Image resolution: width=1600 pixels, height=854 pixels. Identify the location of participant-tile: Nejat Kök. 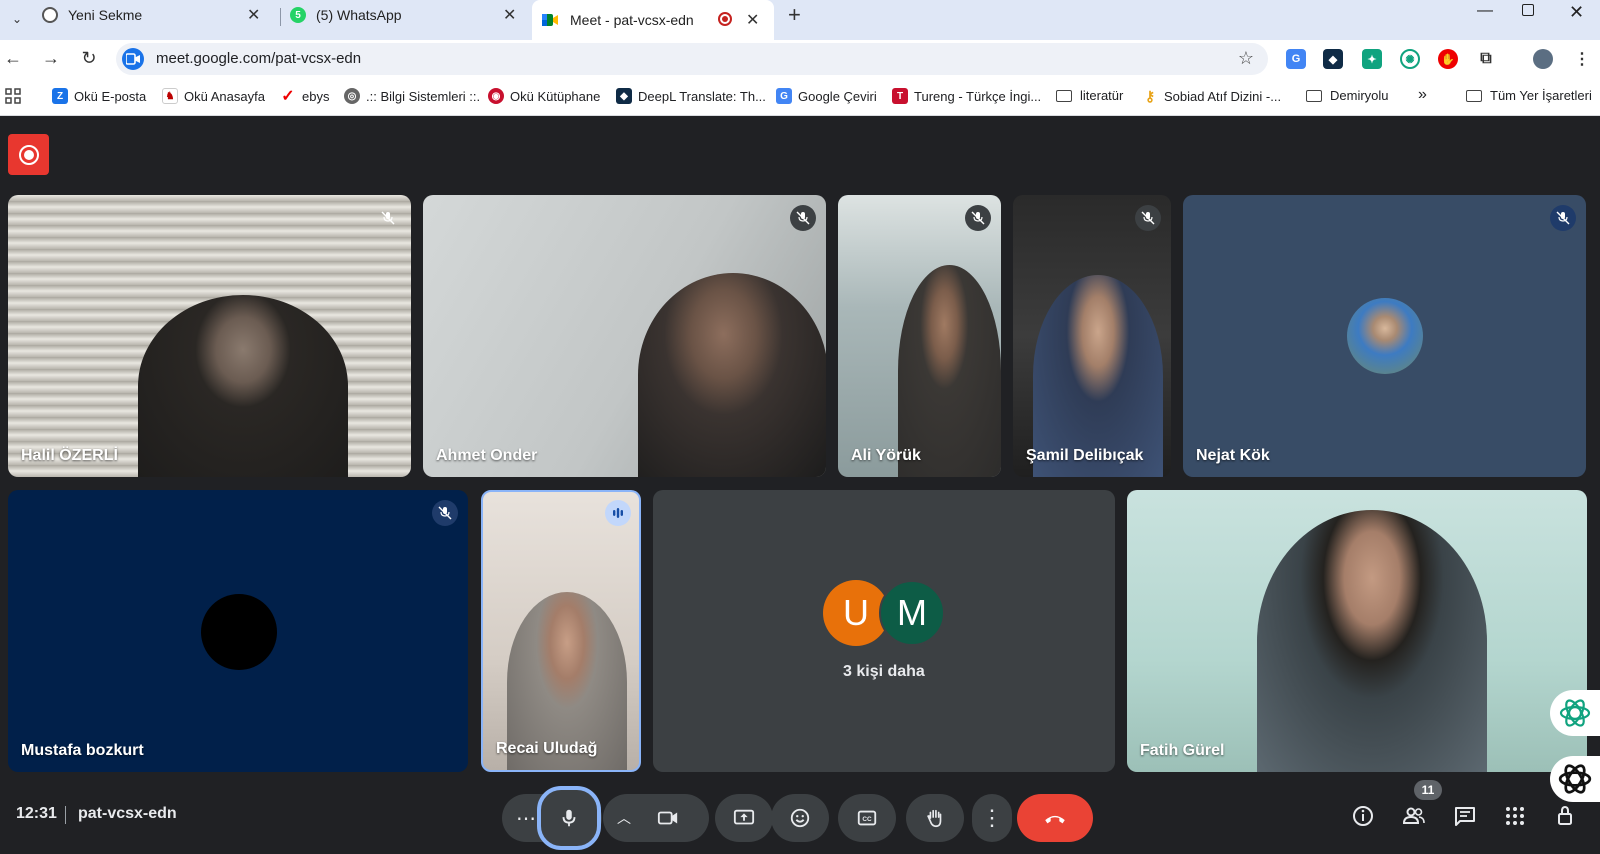
(1384, 336).